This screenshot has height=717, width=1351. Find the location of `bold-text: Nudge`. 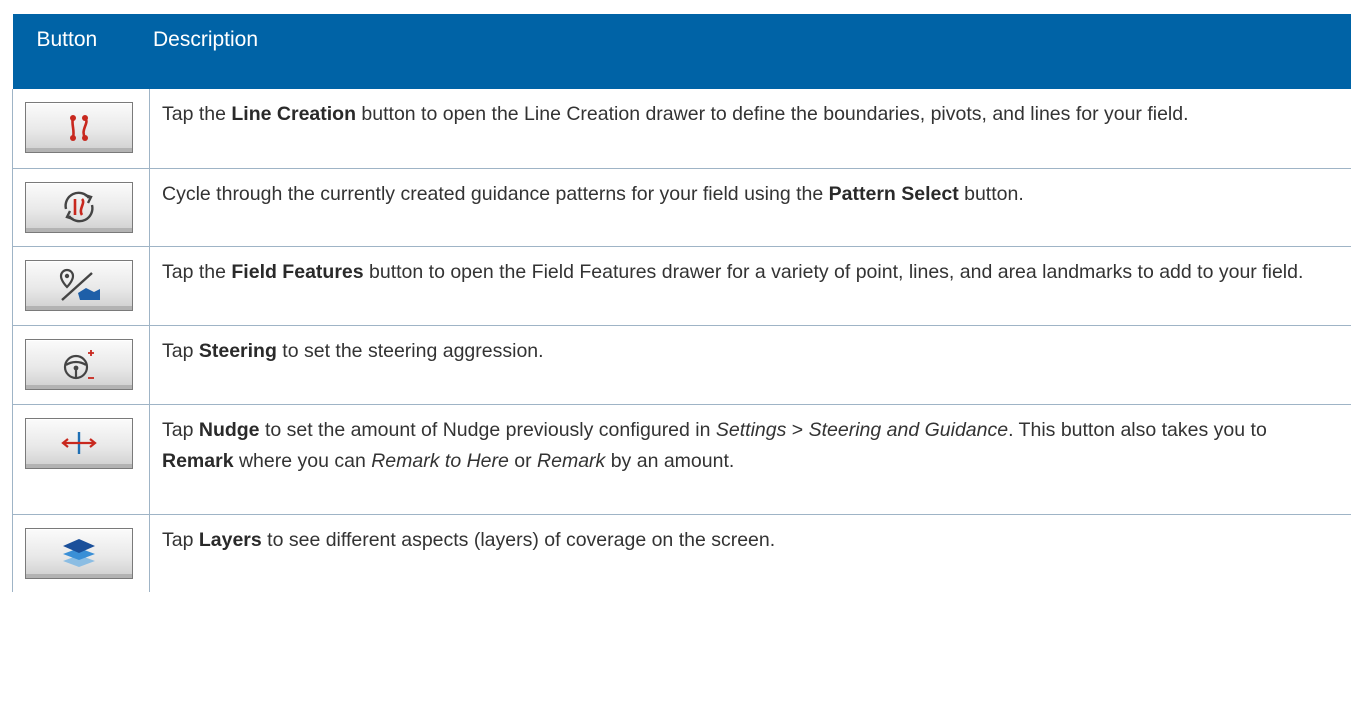

bold-text: Nudge is located at coordinates (229, 429).